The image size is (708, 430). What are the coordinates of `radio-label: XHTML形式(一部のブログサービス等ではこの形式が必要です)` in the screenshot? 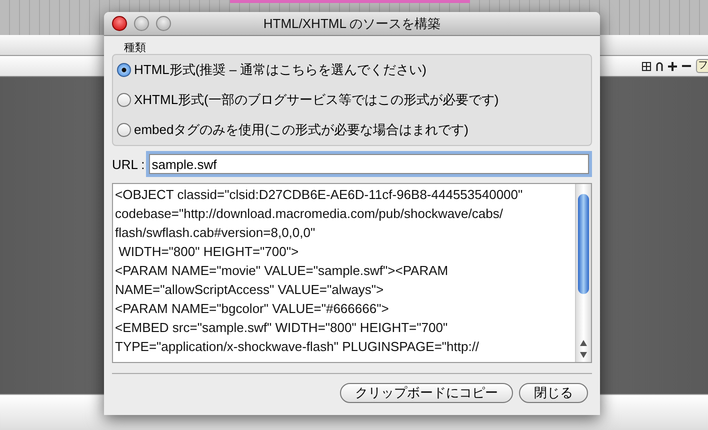 It's located at (316, 100).